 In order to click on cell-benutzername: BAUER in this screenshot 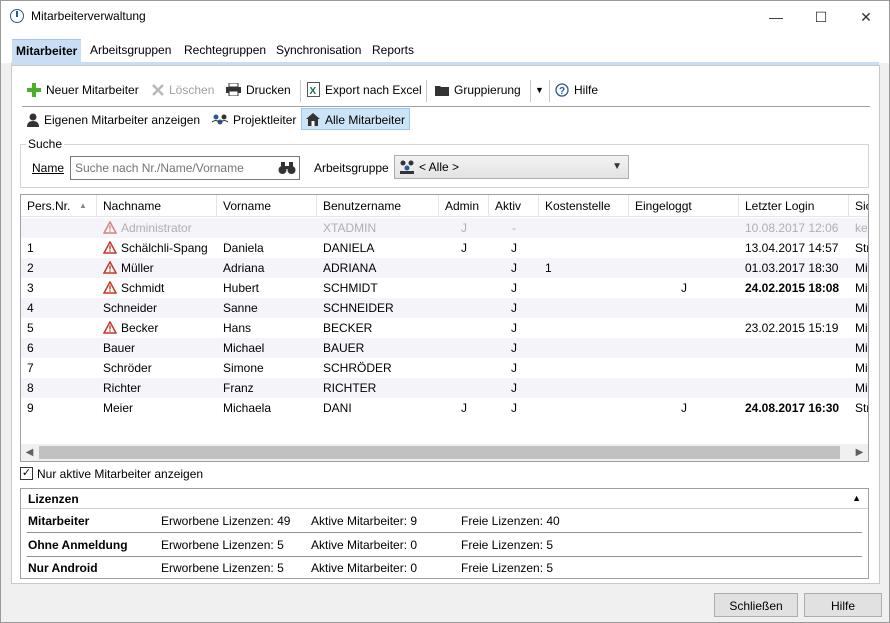, I will do `click(381, 348)`.